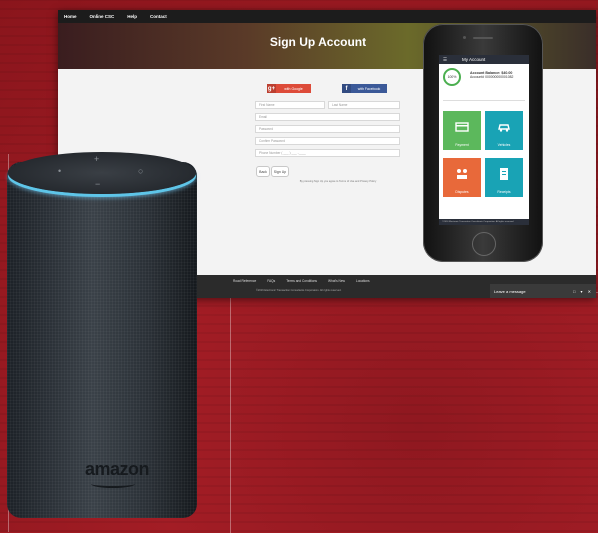  I want to click on payment-icon, so click(462, 127).